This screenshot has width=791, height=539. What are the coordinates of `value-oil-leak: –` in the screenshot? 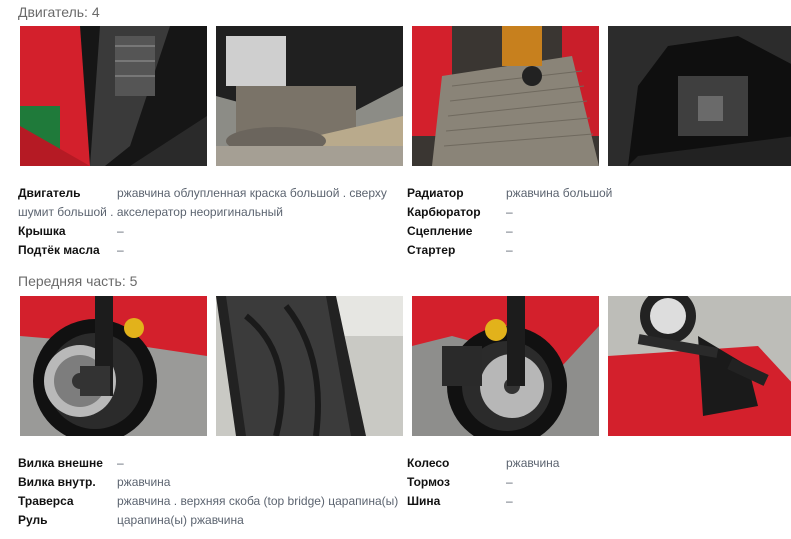 It's located at (120, 250).